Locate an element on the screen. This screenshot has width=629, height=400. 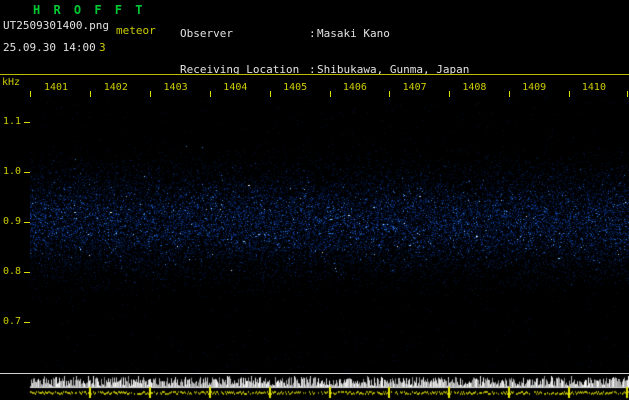
time-tick-label: 1405 is located at coordinates (295, 87).